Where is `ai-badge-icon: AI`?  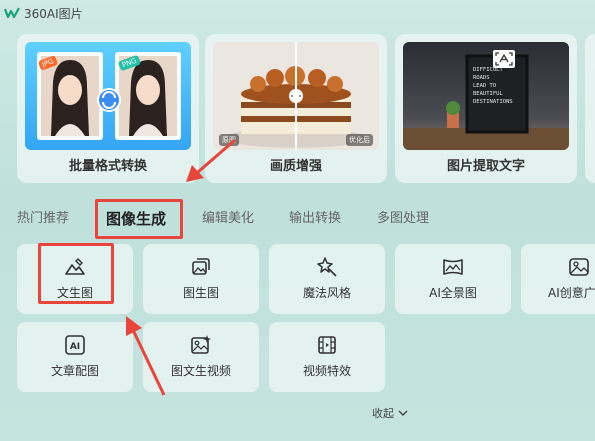 ai-badge-icon: AI is located at coordinates (75, 345).